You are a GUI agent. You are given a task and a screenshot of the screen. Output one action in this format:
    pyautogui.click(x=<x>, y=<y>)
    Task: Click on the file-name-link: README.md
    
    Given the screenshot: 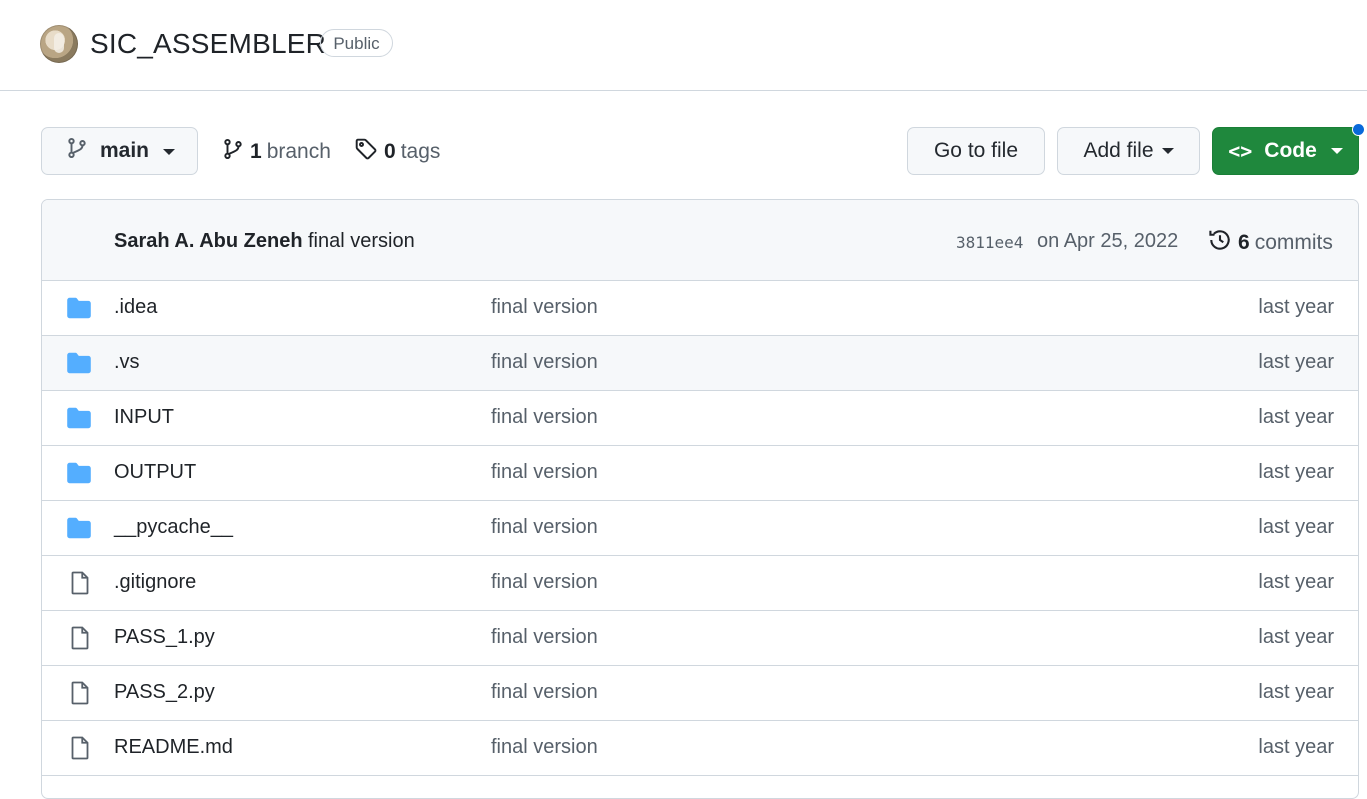 What is the action you would take?
    pyautogui.click(x=173, y=747)
    